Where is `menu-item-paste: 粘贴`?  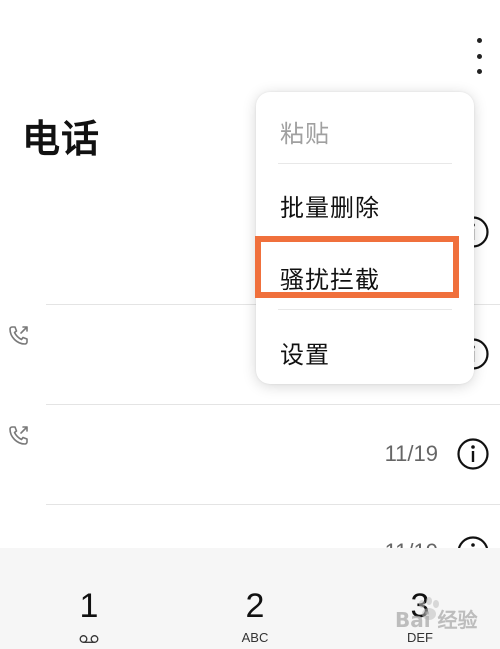 menu-item-paste: 粘贴 is located at coordinates (305, 134).